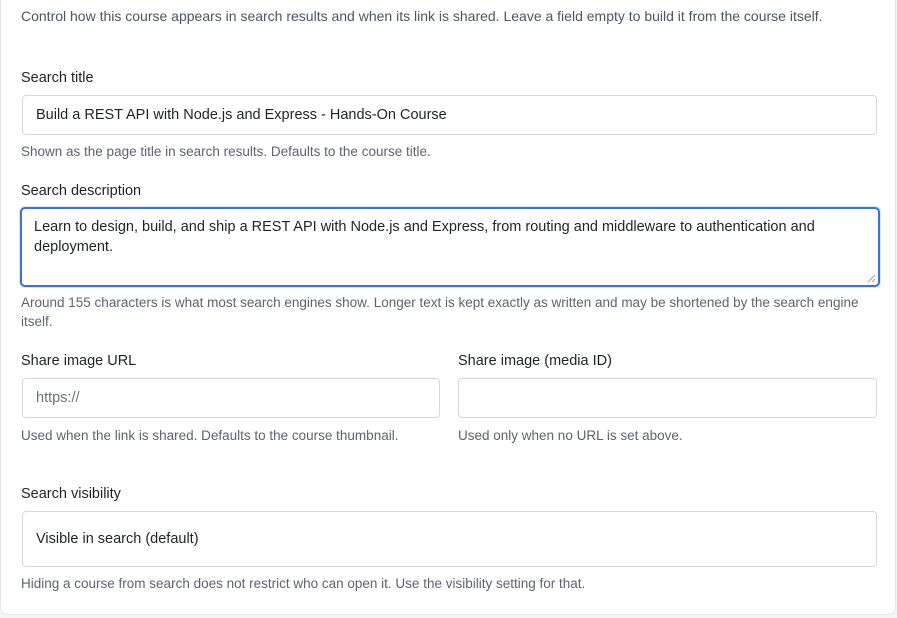 The width and height of the screenshot is (897, 618). Describe the element at coordinates (71, 494) in the screenshot. I see `search-visibility-label: Search visibility` at that location.